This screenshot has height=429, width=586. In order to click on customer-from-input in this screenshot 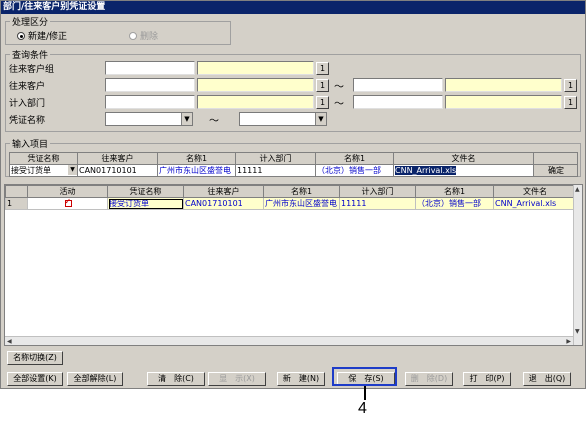, I will do `click(150, 85)`.